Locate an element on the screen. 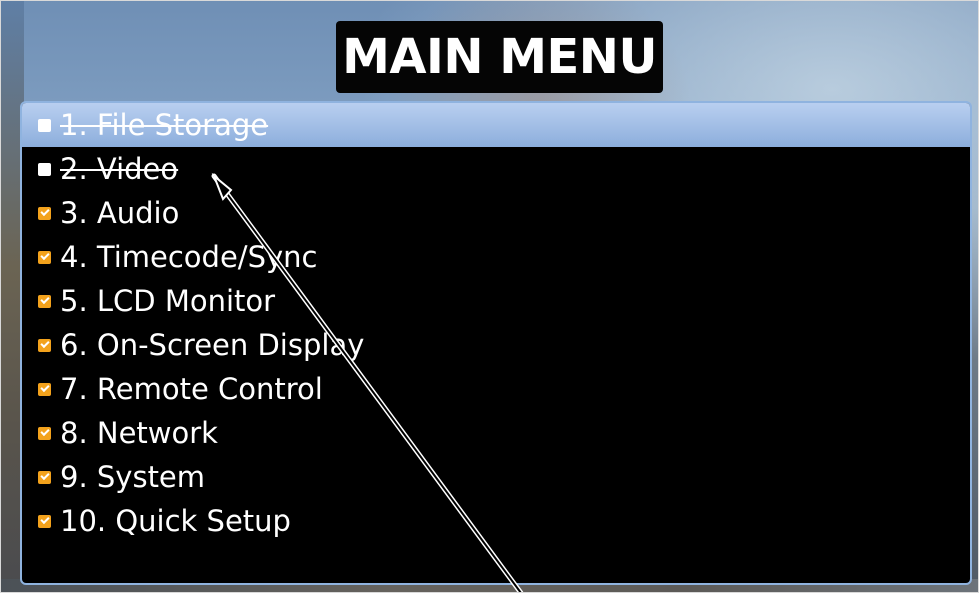 This screenshot has width=979, height=593. menu-item-on-screen-display: 6. On-Screen Display is located at coordinates (496, 345).